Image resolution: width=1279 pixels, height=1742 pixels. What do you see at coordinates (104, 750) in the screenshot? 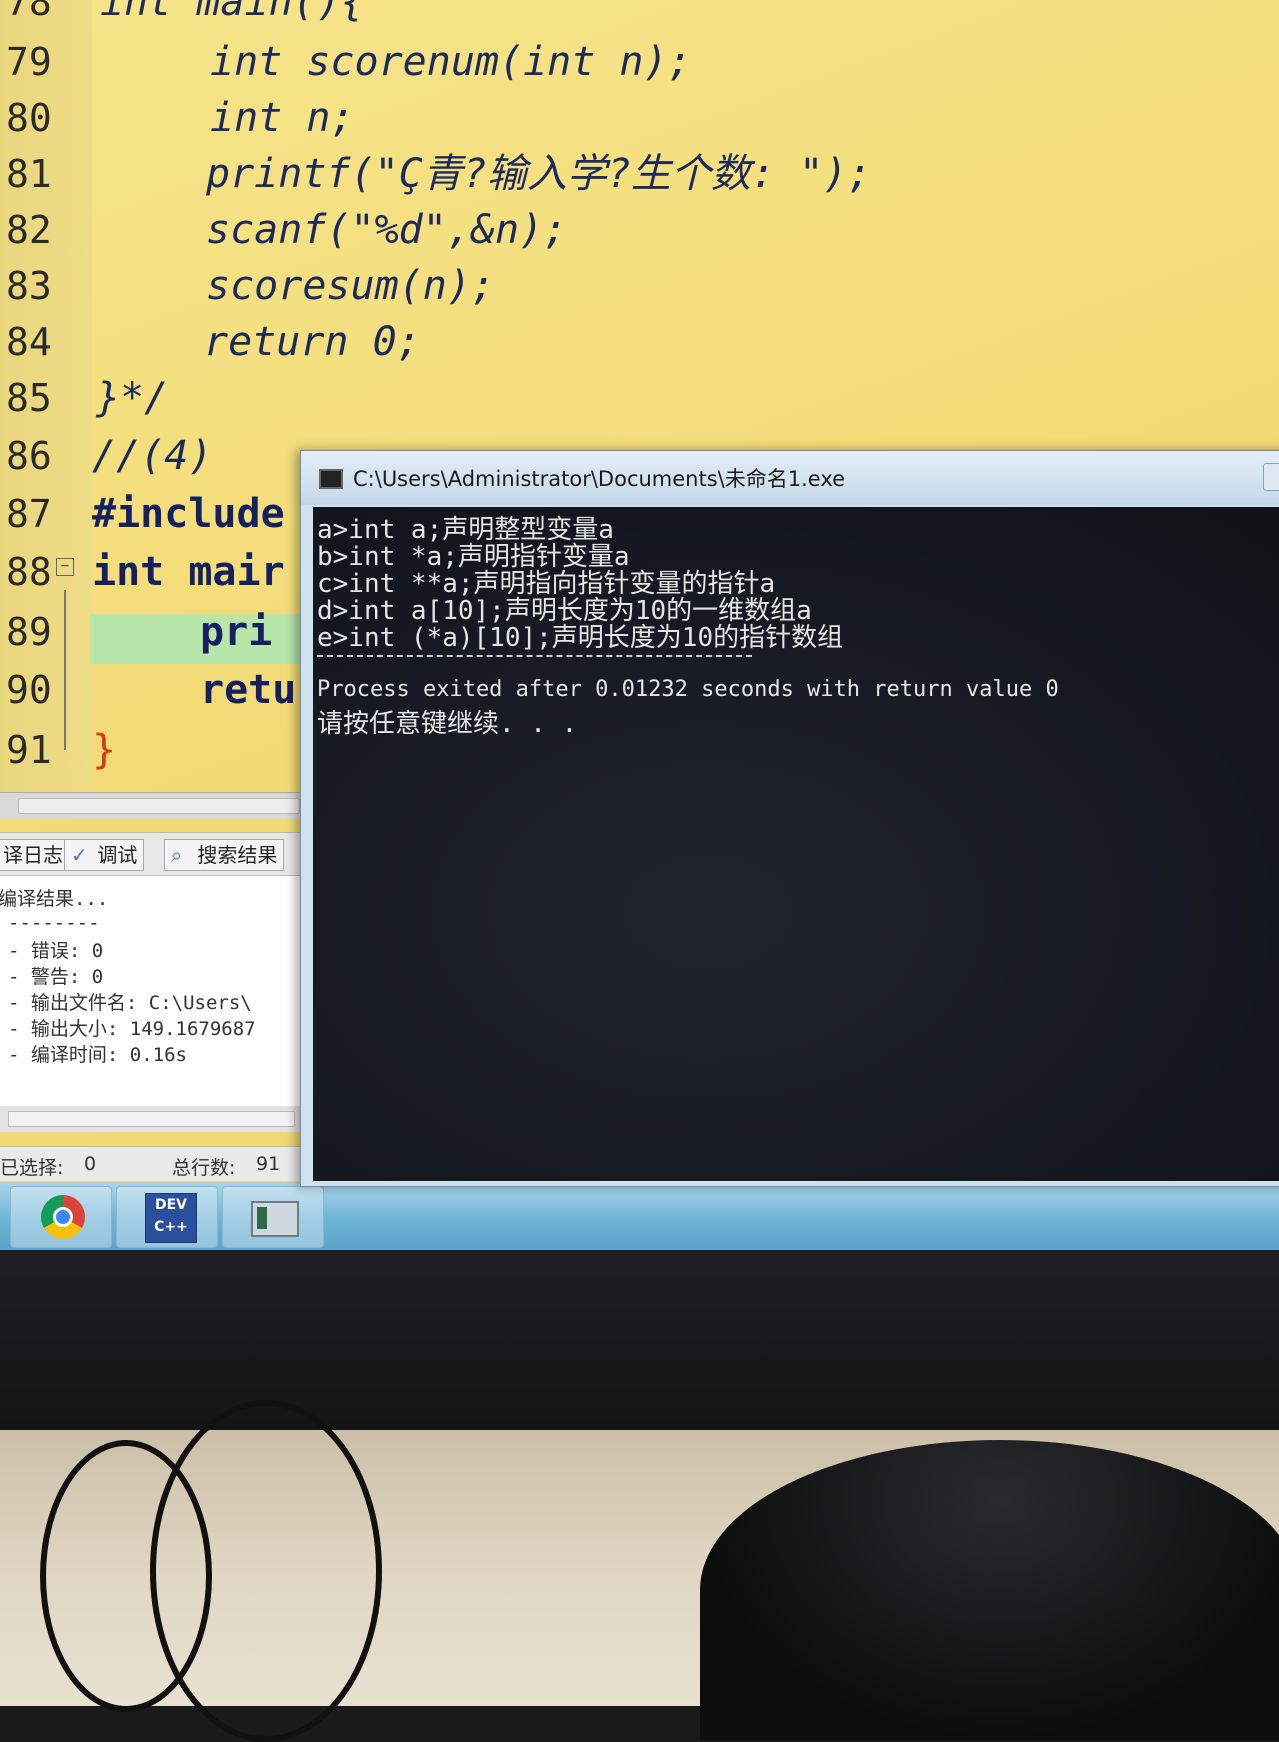
I see `code-text: }` at bounding box center [104, 750].